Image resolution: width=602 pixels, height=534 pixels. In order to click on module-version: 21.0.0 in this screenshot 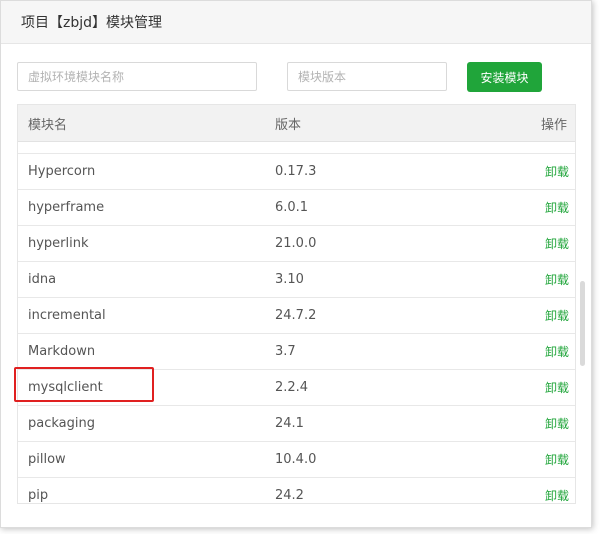, I will do `click(296, 243)`.